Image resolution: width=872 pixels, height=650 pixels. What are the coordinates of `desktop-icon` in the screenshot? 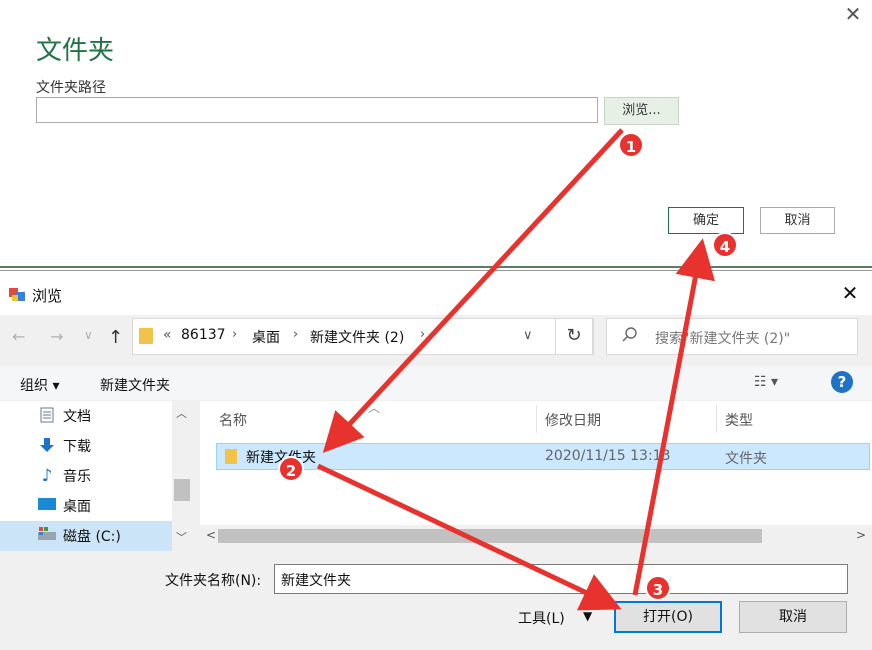 It's located at (47, 506).